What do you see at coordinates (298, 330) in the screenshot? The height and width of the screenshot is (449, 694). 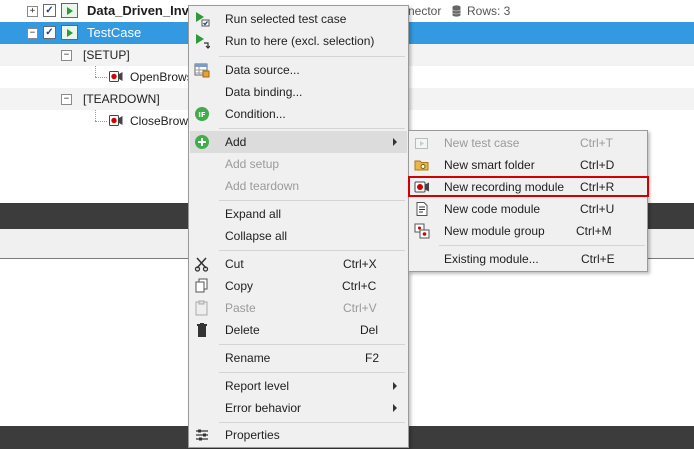 I see `menu-item-delete: Delete Del` at bounding box center [298, 330].